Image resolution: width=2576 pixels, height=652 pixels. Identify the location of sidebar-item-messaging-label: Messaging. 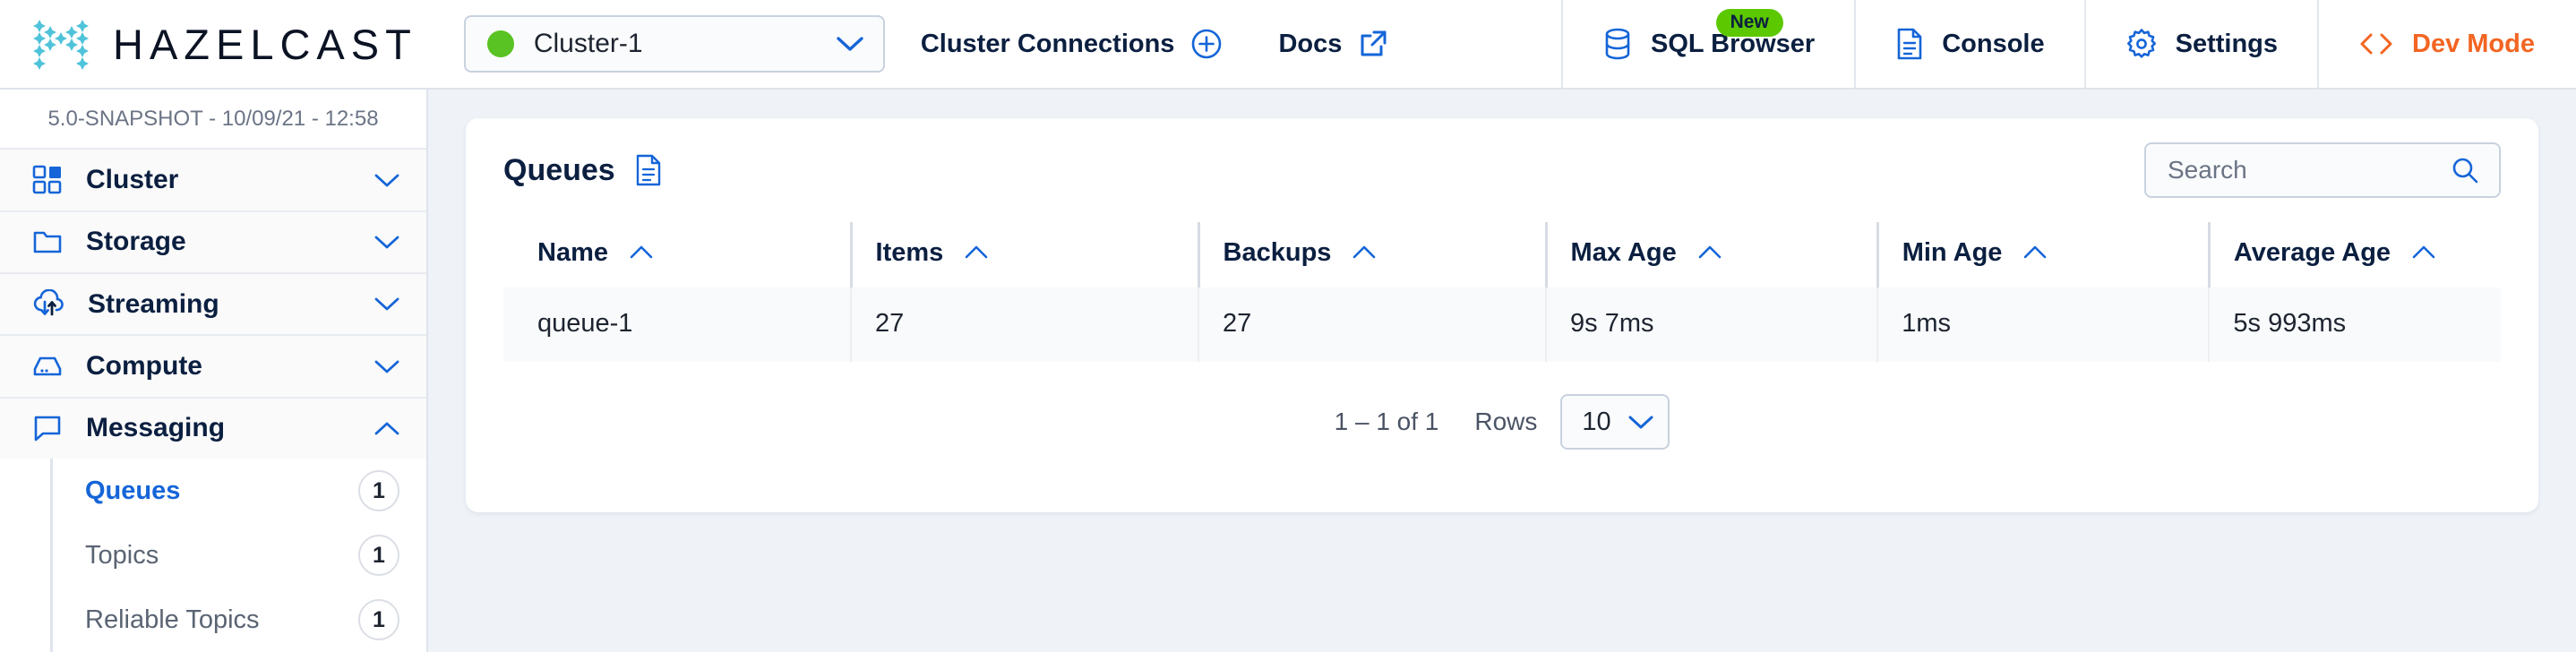
(156, 428).